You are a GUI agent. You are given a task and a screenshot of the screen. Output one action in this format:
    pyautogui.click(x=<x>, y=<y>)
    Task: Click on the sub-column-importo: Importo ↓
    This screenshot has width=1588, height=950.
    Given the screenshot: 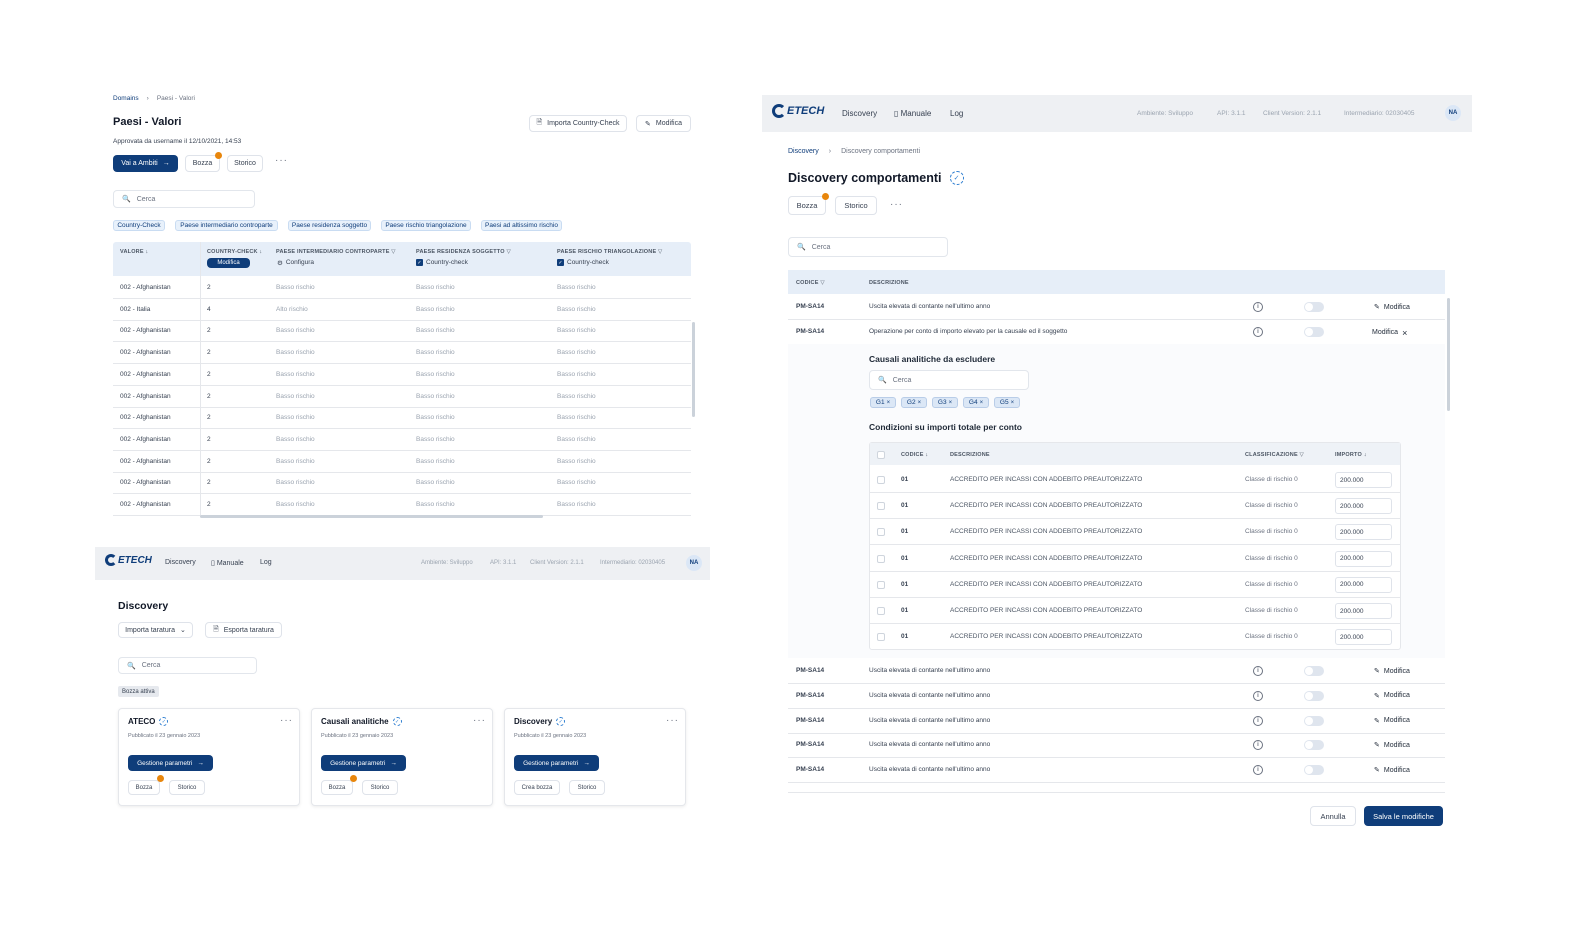 What is the action you would take?
    pyautogui.click(x=1351, y=455)
    